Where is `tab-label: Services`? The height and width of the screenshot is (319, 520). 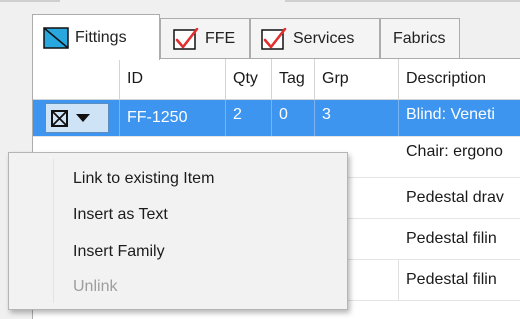 tab-label: Services is located at coordinates (324, 38).